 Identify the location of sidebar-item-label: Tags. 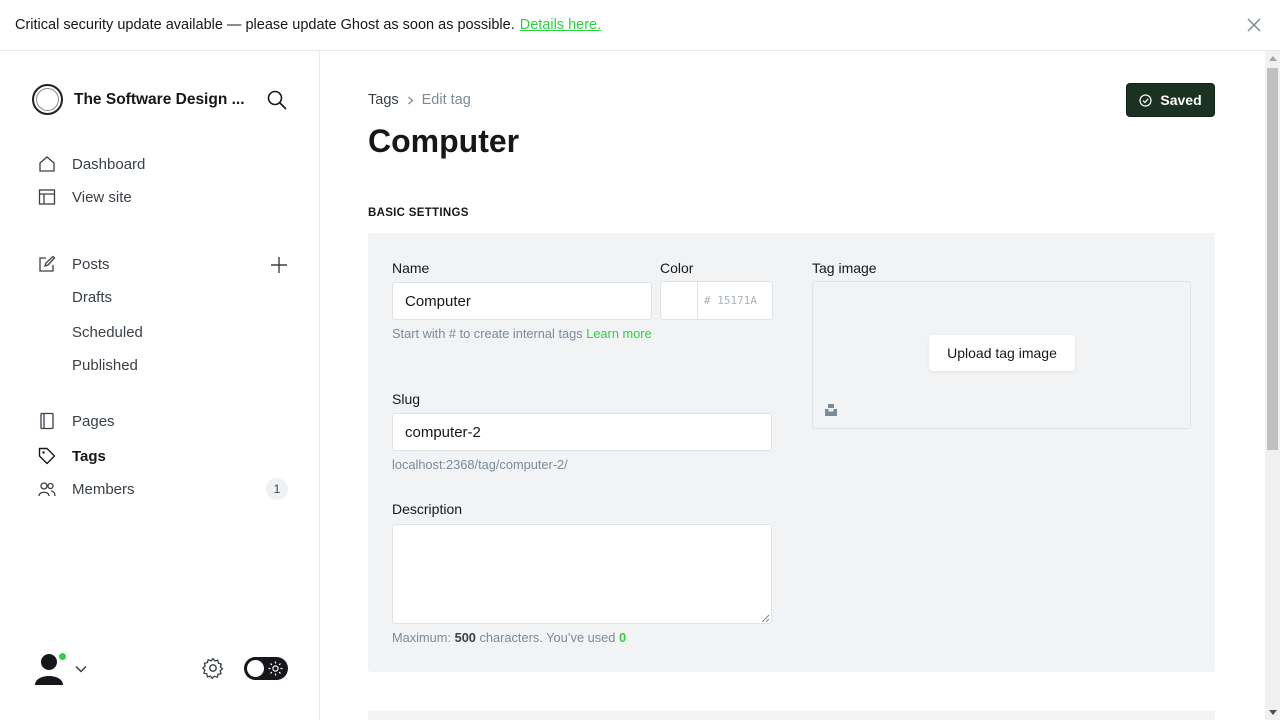
(89, 456).